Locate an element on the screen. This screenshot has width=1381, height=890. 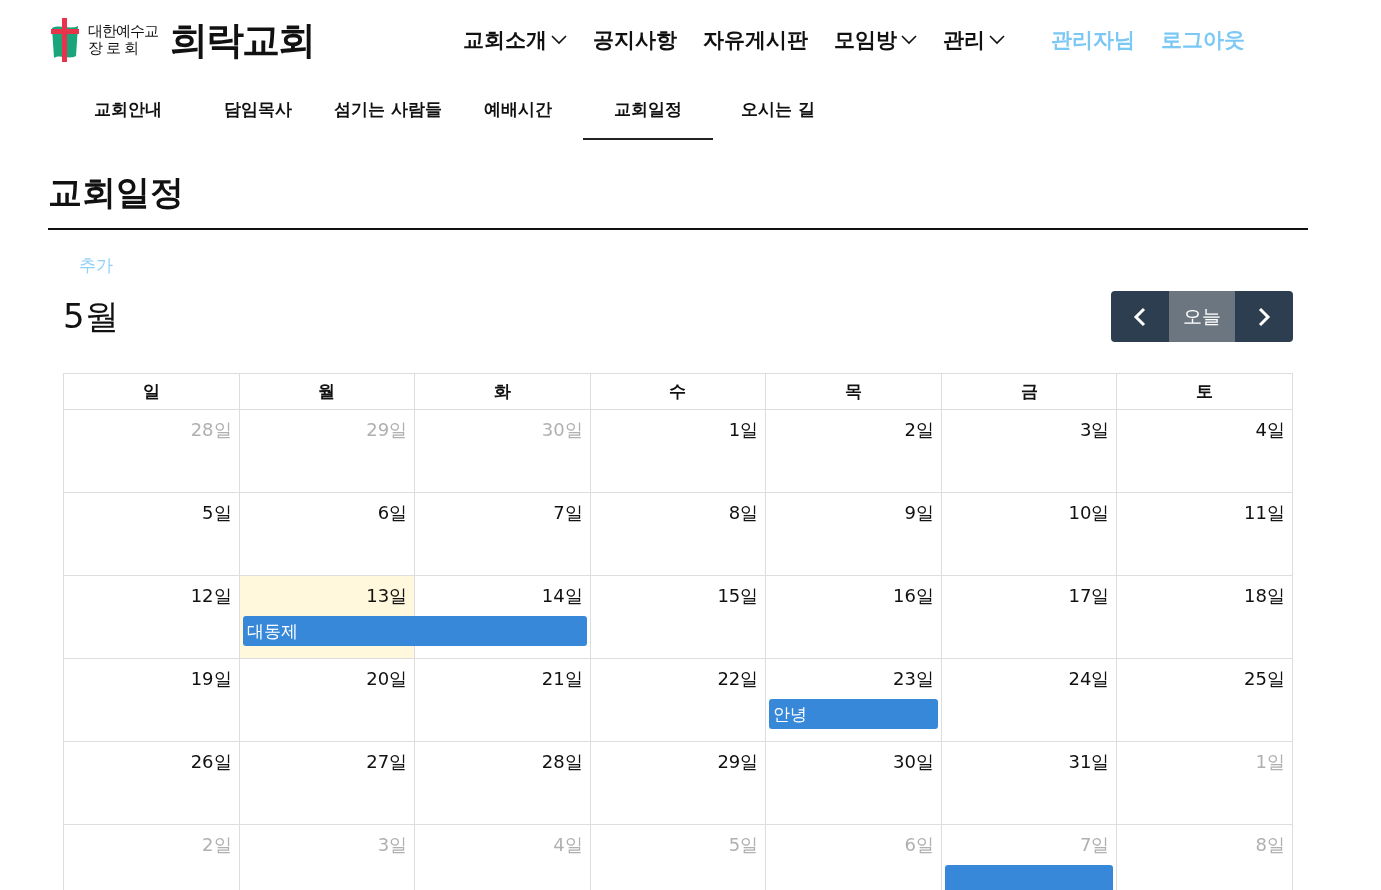
sub-tab: 교회일정 is located at coordinates (648, 110).